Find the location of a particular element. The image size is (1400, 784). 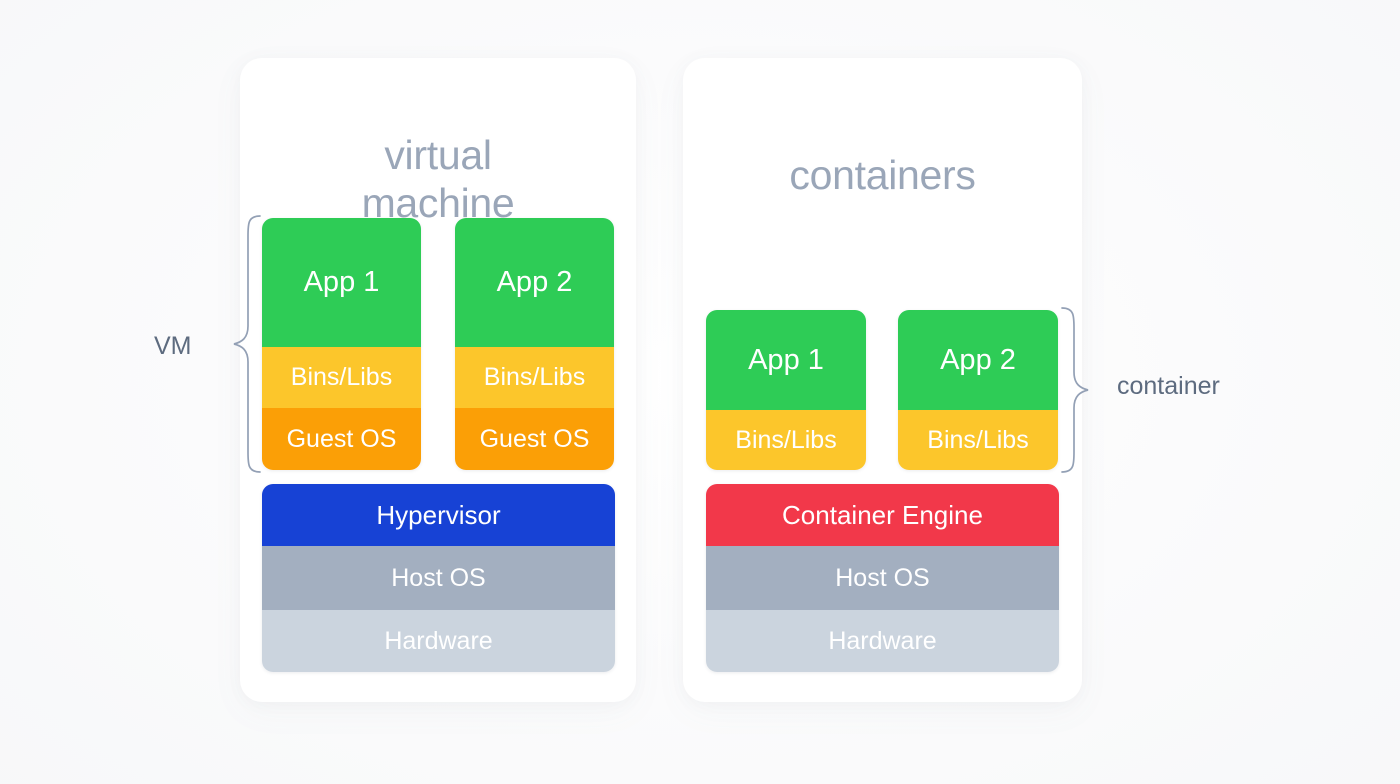

container-layer-bins2: Bins/Libs is located at coordinates (978, 440).